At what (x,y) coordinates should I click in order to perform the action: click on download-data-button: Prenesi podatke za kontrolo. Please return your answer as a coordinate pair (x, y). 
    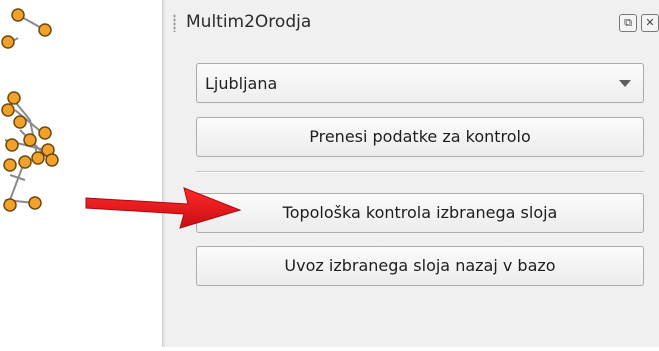
    Looking at the image, I should click on (420, 137).